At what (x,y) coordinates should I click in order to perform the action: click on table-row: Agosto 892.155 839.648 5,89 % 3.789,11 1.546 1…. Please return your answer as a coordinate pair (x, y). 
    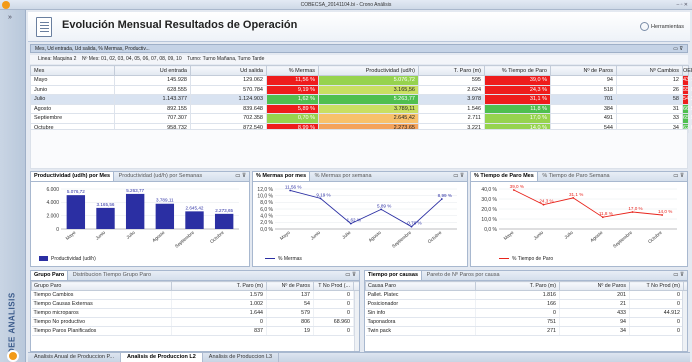
    Looking at the image, I should click on (361, 108).